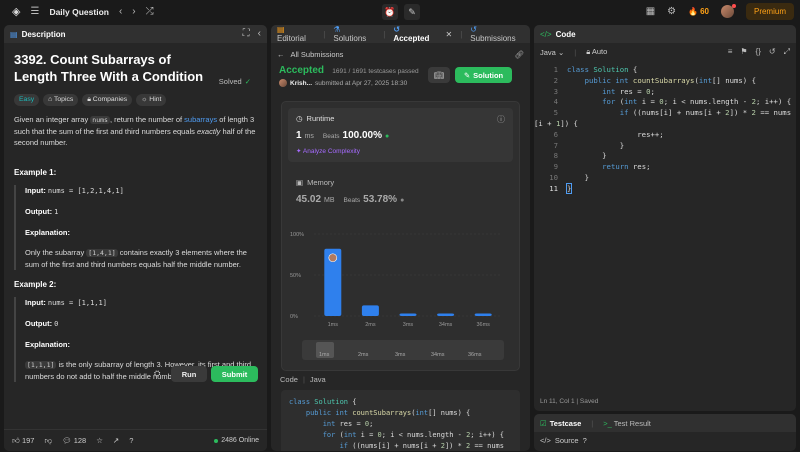 This screenshot has height=452, width=800. I want to click on bar-2ms, so click(370, 310).